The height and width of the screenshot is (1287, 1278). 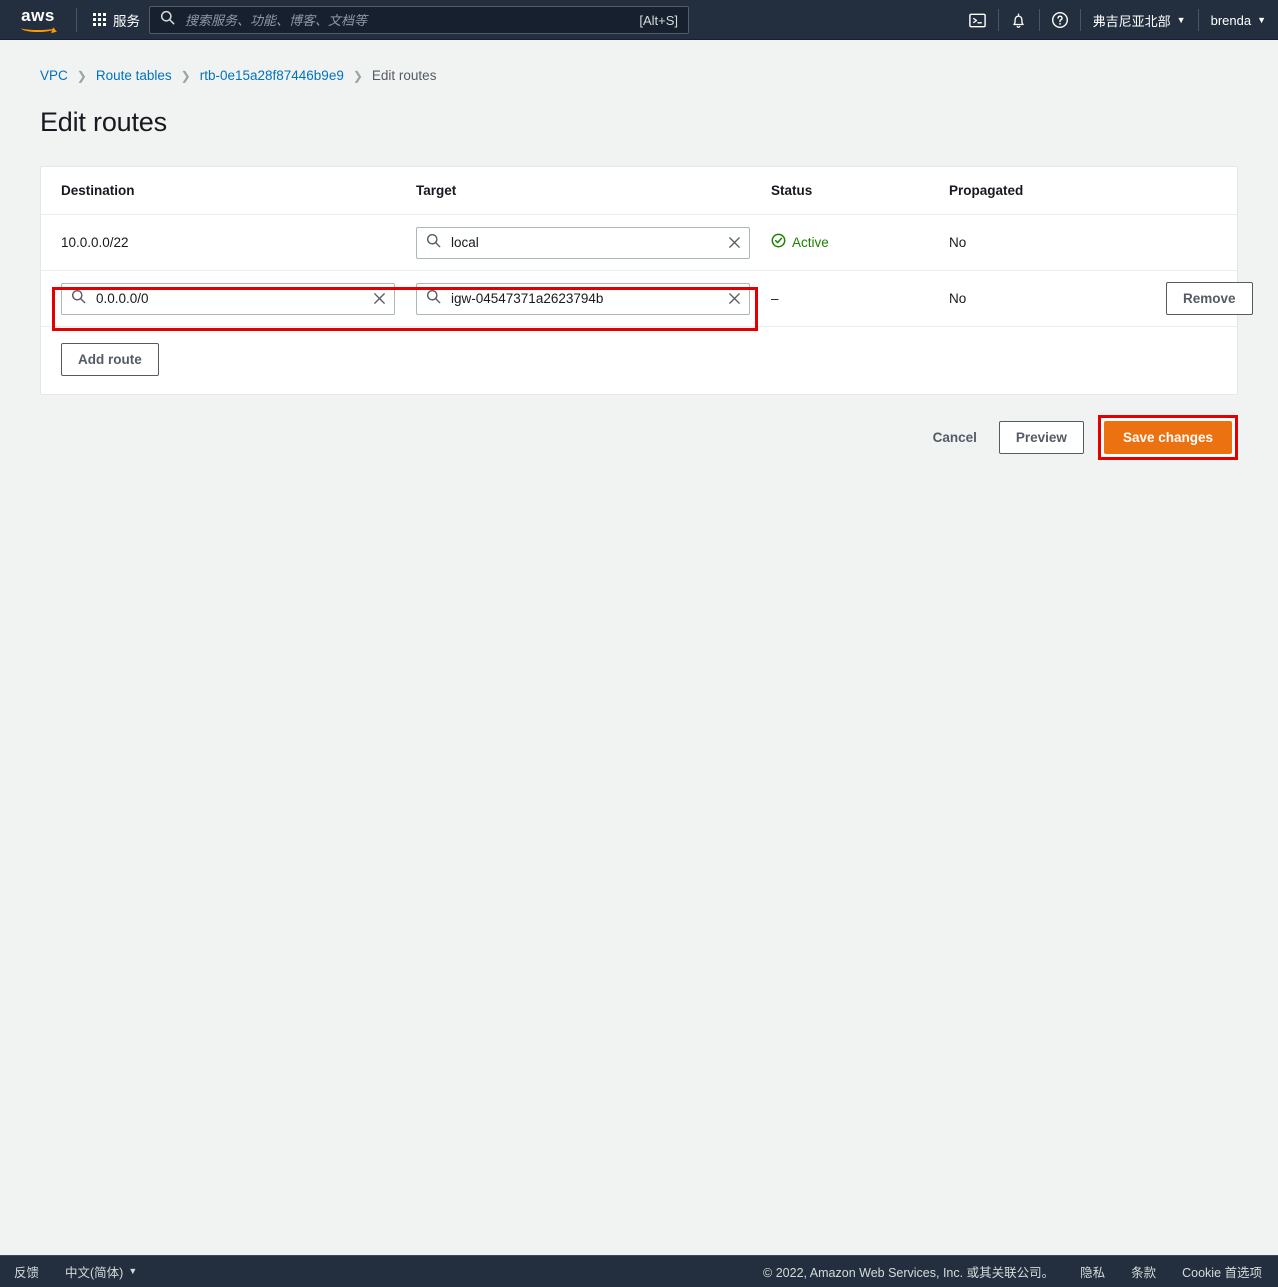 I want to click on region-label: 弗吉尼亚北部, so click(x=1131, y=21).